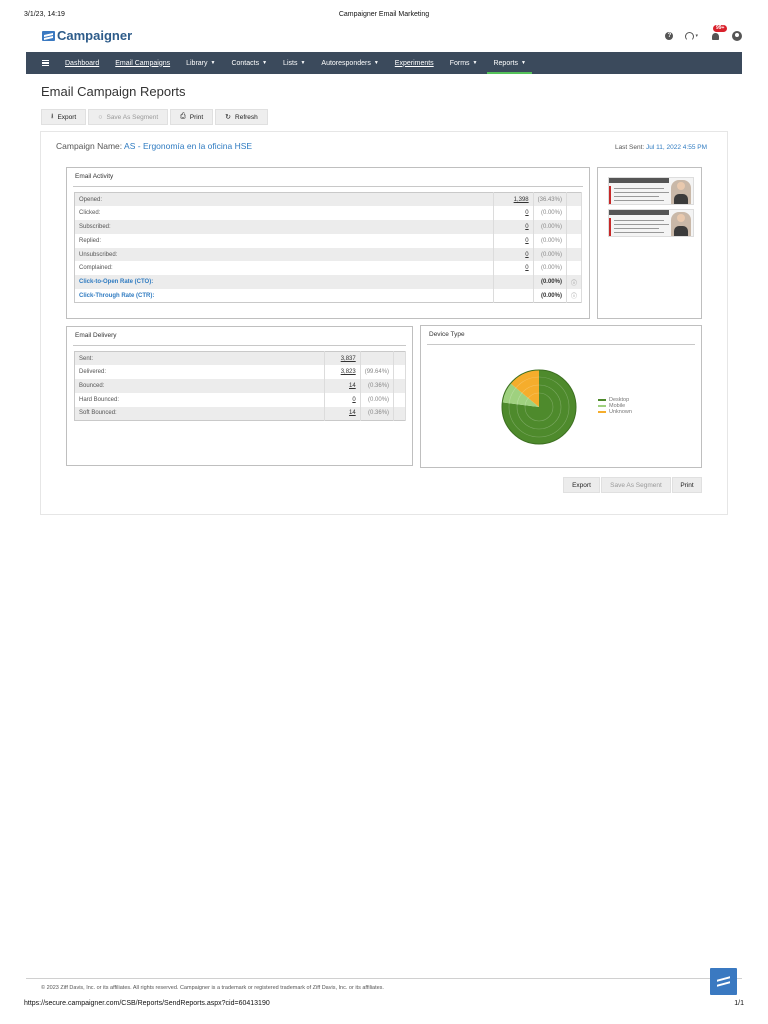  Describe the element at coordinates (45, 63) in the screenshot. I see `menu-icon` at that location.